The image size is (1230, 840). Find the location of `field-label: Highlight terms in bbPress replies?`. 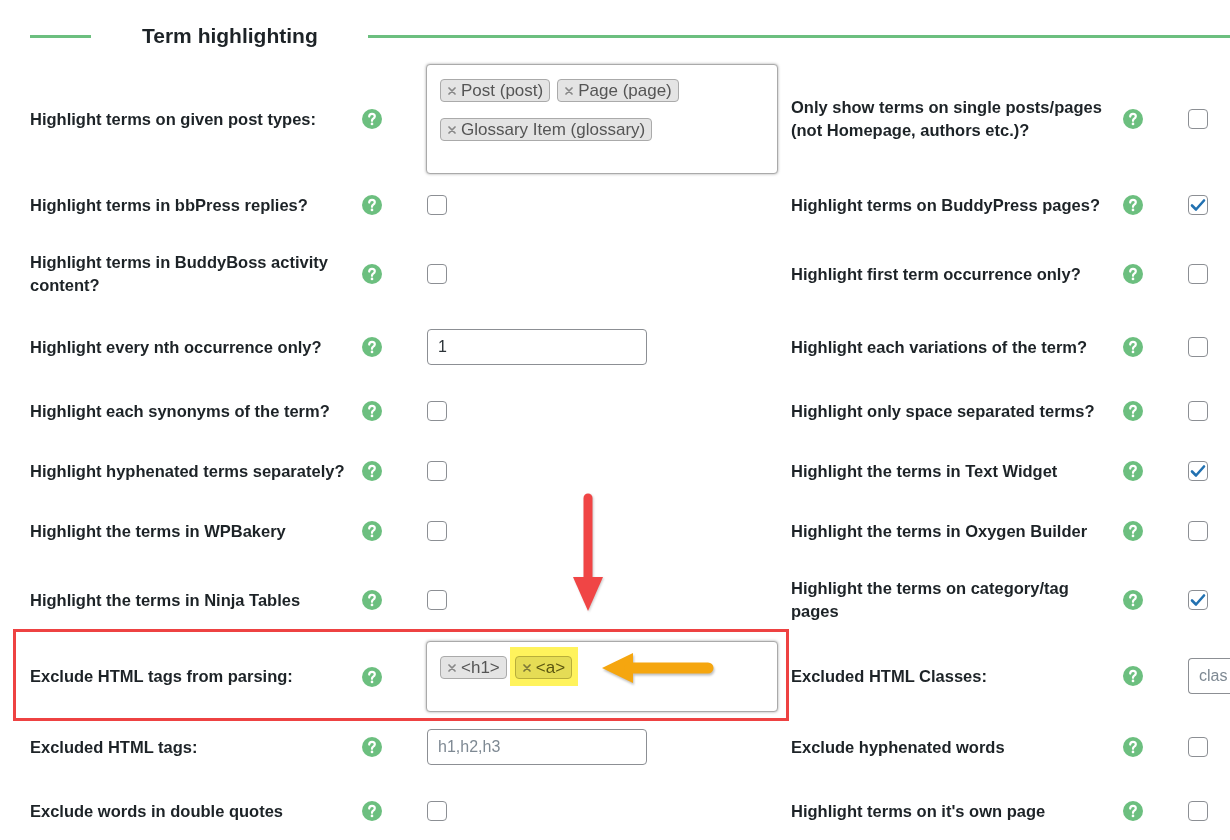

field-label: Highlight terms in bbPress replies? is located at coordinates (169, 205).